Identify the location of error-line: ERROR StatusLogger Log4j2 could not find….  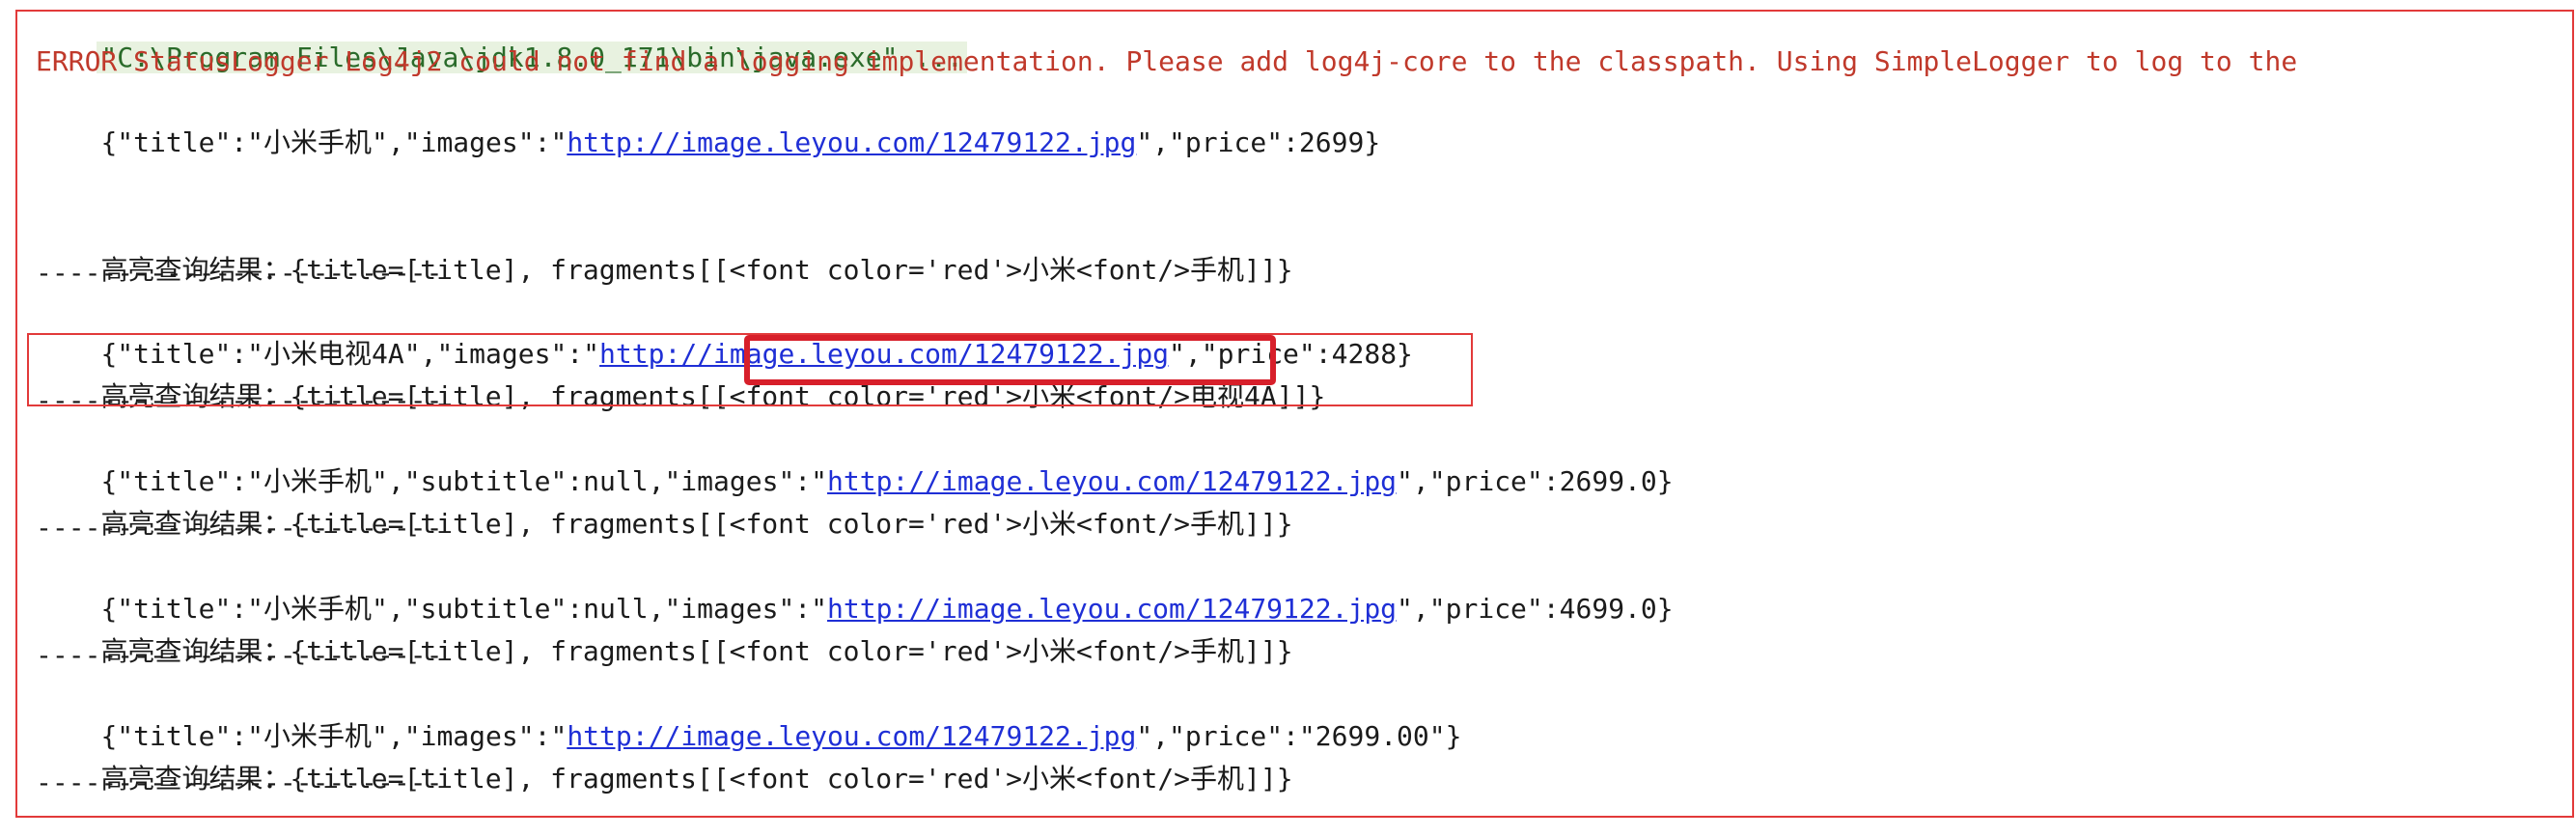
(1167, 61).